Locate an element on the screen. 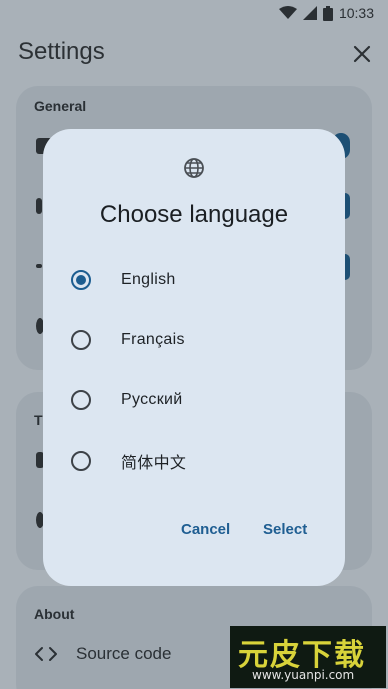 The width and height of the screenshot is (388, 689). battery-icon is located at coordinates (327, 13).